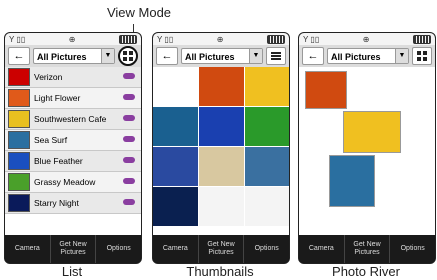 The height and width of the screenshot is (280, 437). I want to click on view-mode-callout: View Mode, so click(139, 12).